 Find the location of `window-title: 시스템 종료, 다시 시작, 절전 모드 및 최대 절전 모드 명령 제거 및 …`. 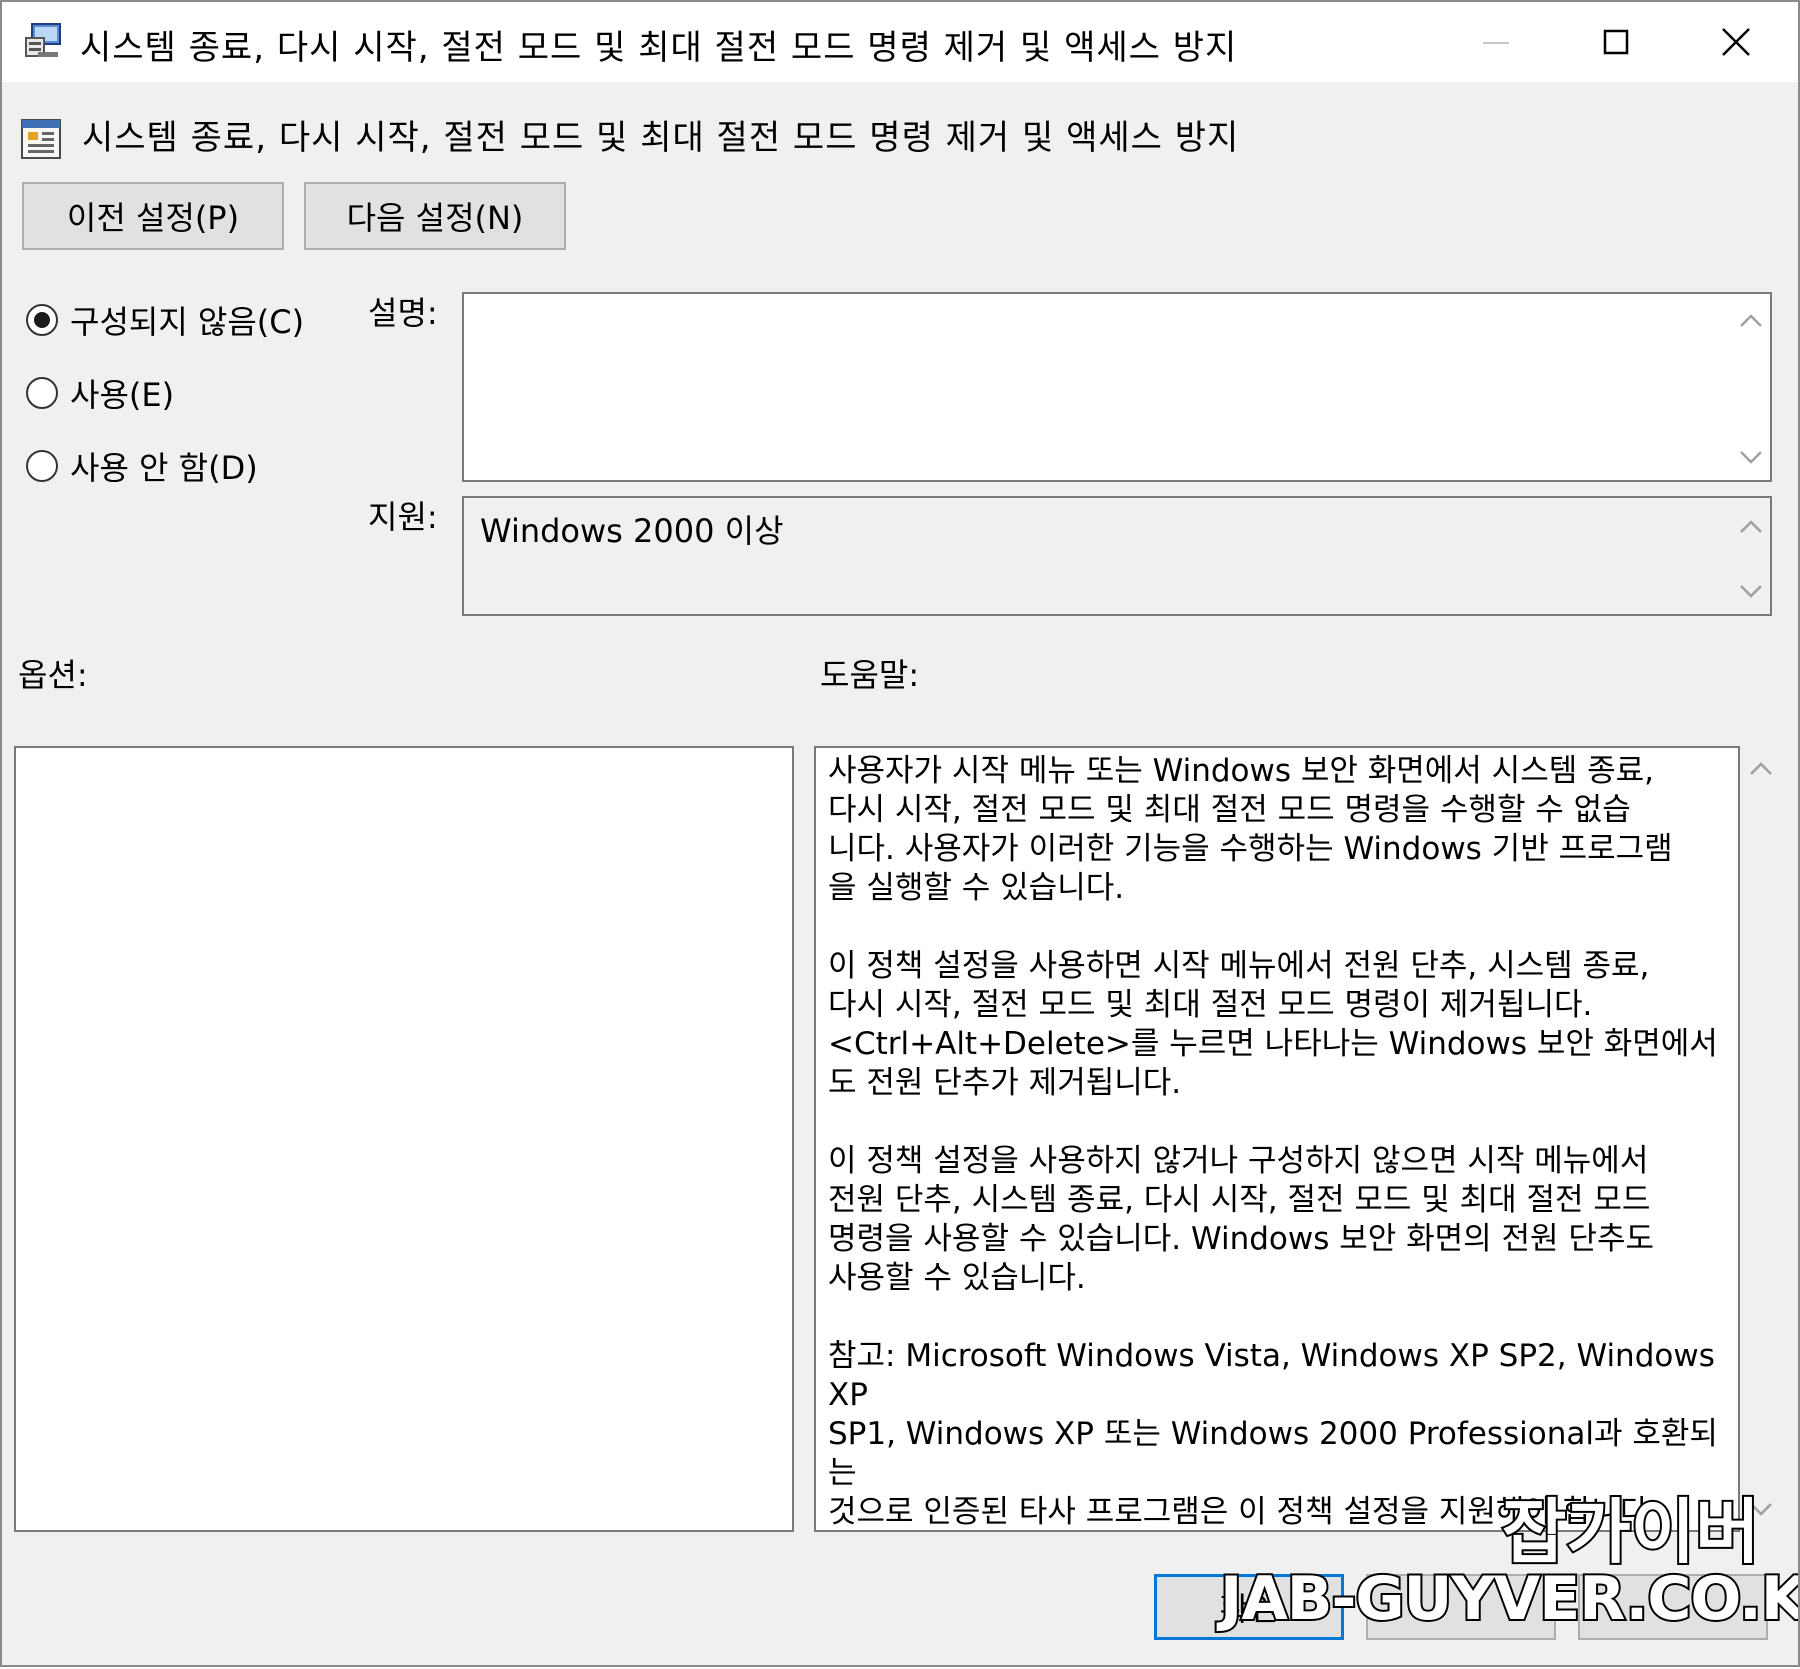

window-title: 시스템 종료, 다시 시작, 절전 모드 및 최대 절전 모드 명령 제거 및 … is located at coordinates (659, 48).